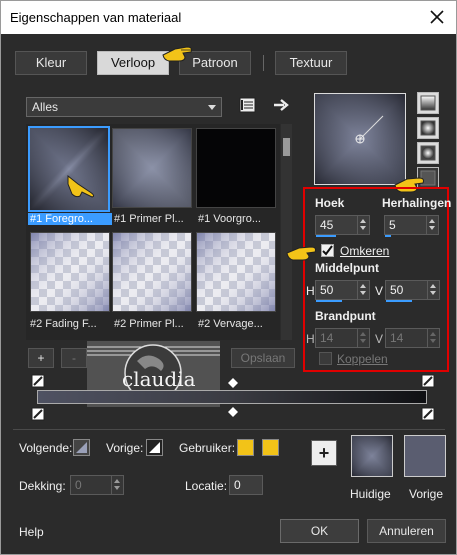  Describe the element at coordinates (74, 358) in the screenshot. I see `remove-gradient-button: -` at that location.